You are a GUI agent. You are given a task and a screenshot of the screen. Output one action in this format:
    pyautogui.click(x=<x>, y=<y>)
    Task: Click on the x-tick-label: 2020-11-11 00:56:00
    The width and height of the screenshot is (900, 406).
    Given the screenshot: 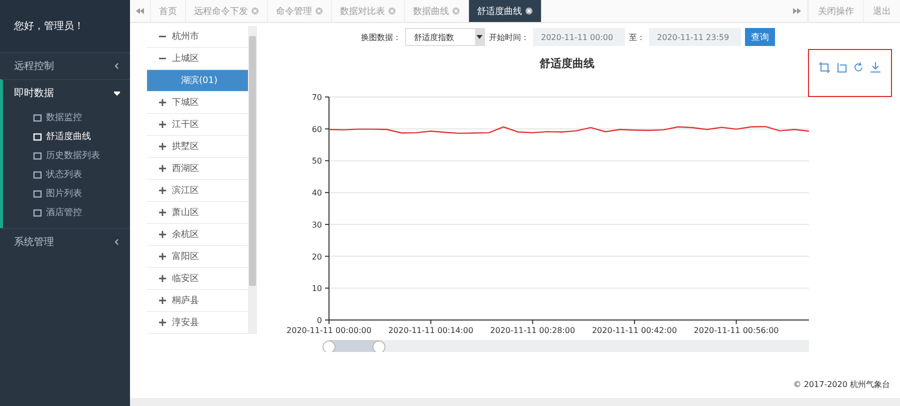 What is the action you would take?
    pyautogui.click(x=736, y=330)
    